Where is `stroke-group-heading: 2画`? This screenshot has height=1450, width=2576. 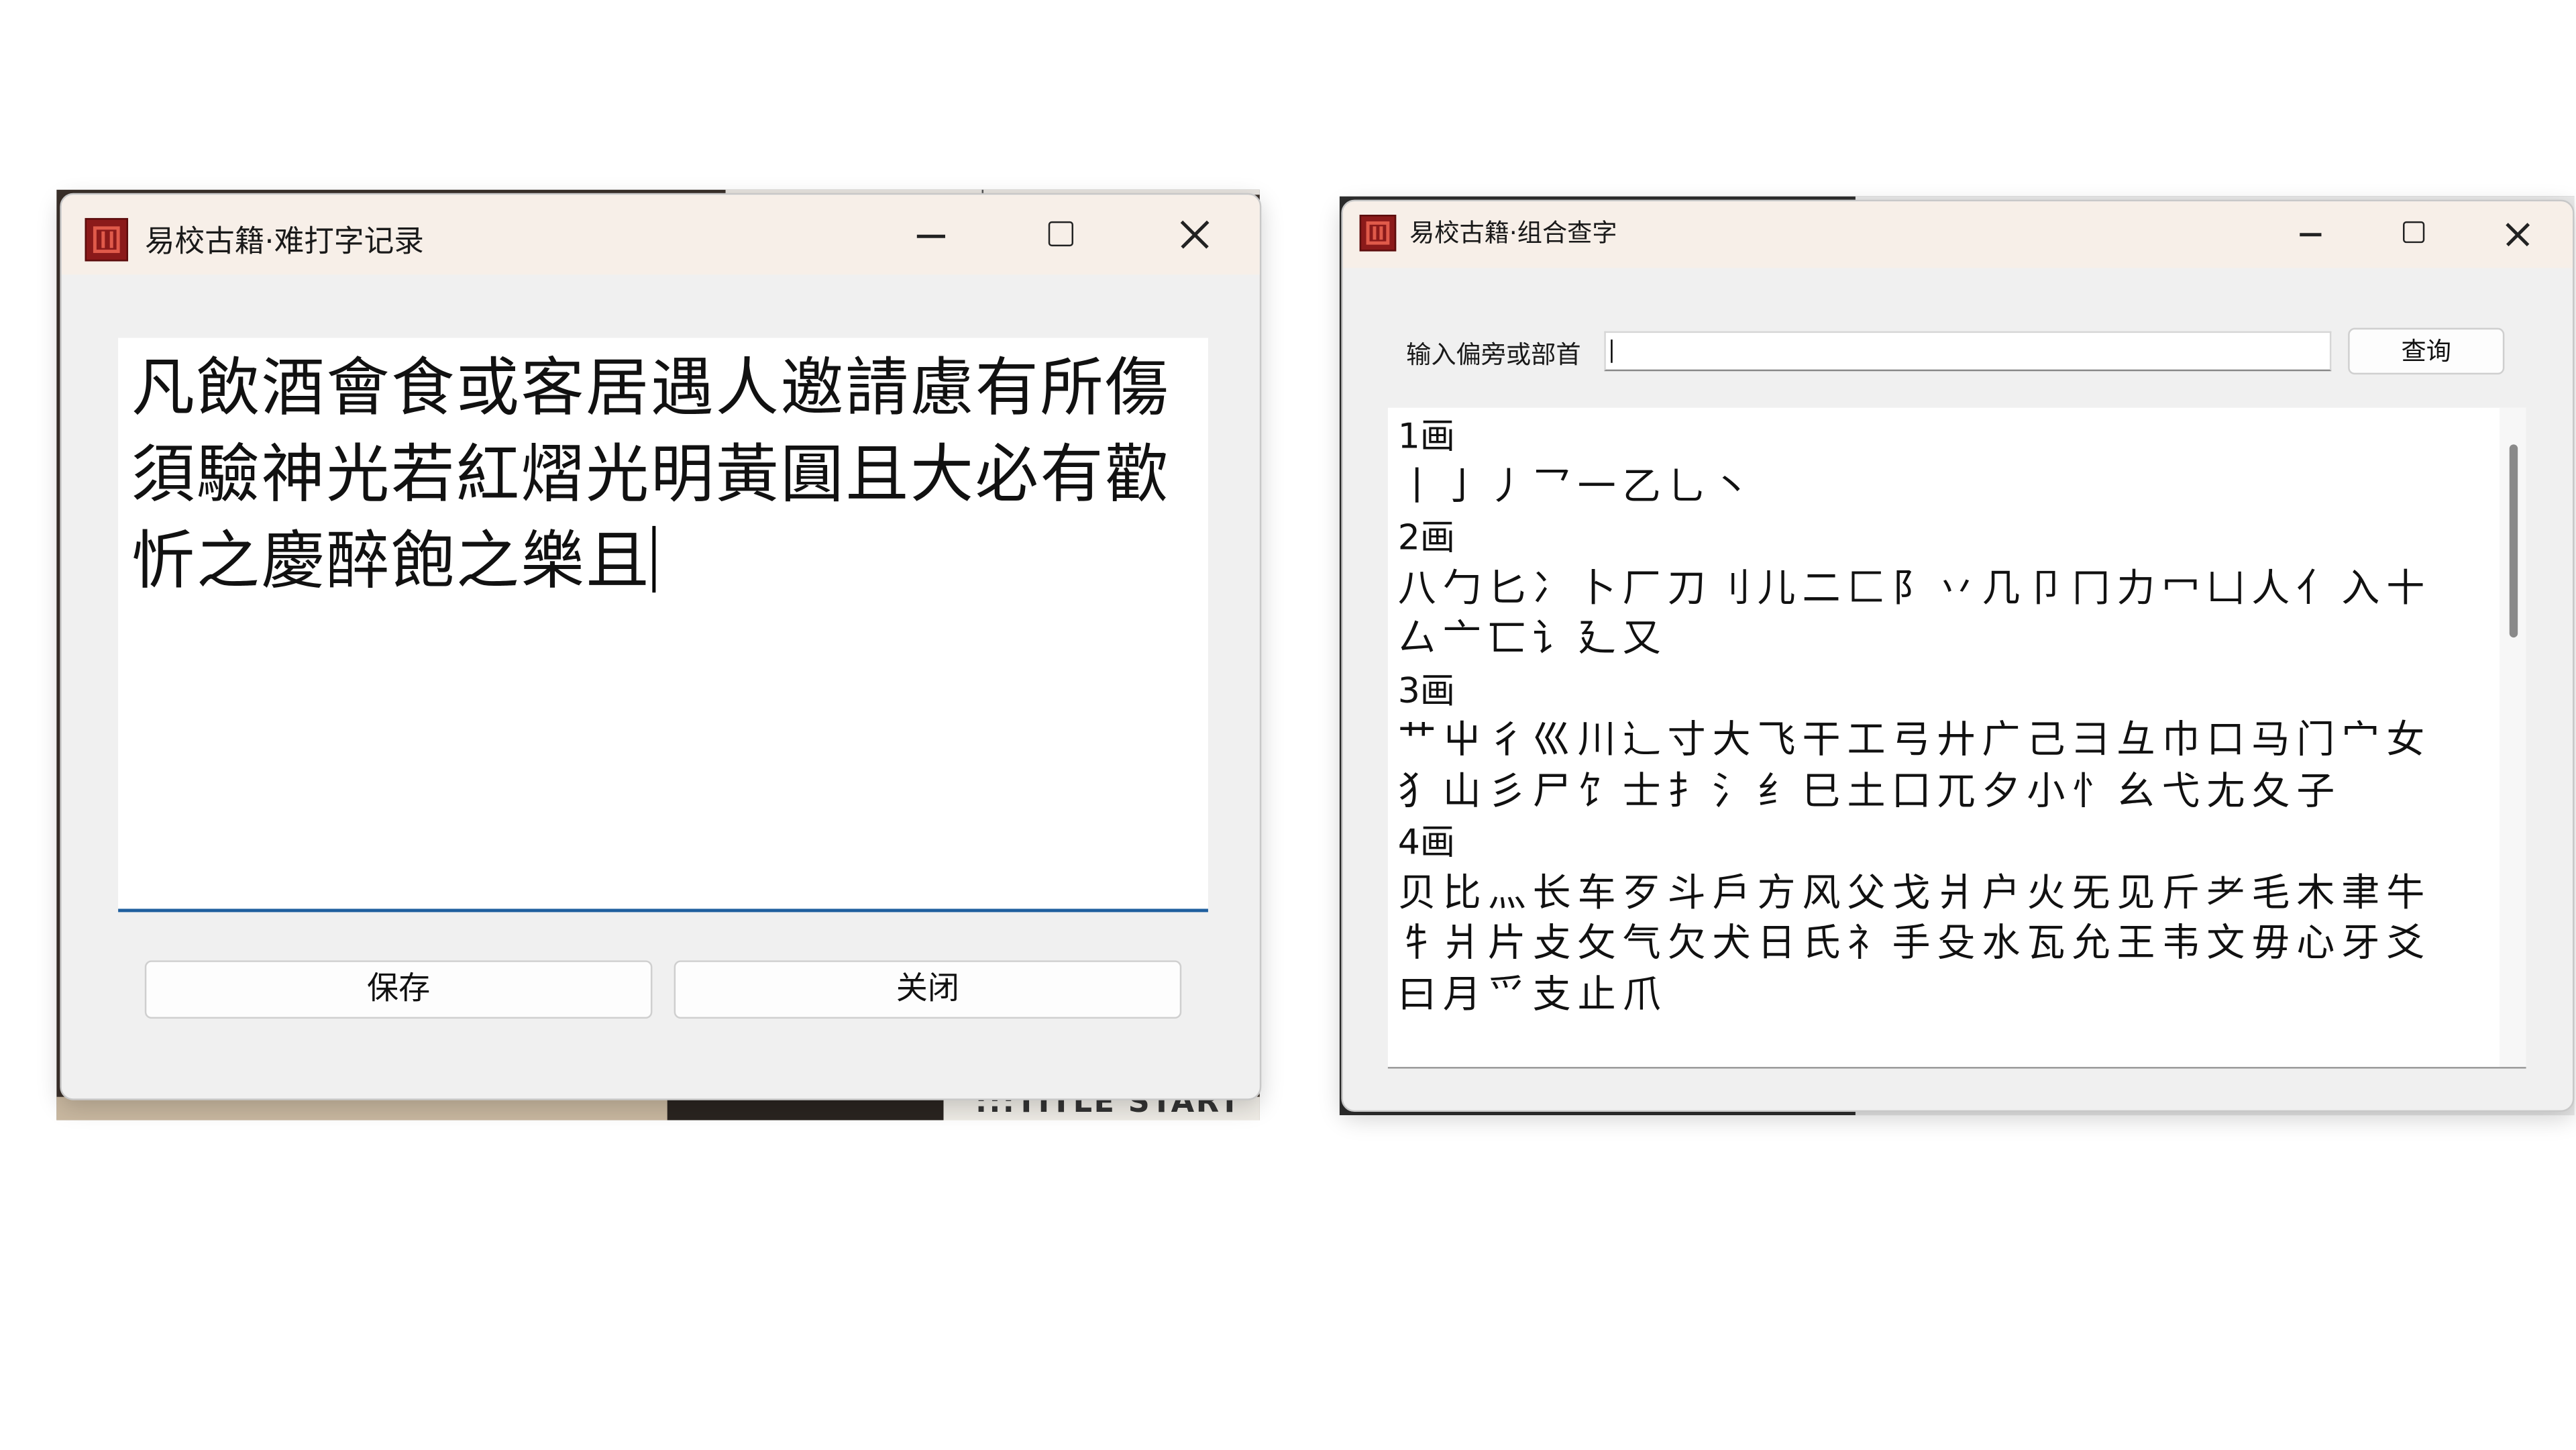
stroke-group-heading: 2画 is located at coordinates (1426, 537).